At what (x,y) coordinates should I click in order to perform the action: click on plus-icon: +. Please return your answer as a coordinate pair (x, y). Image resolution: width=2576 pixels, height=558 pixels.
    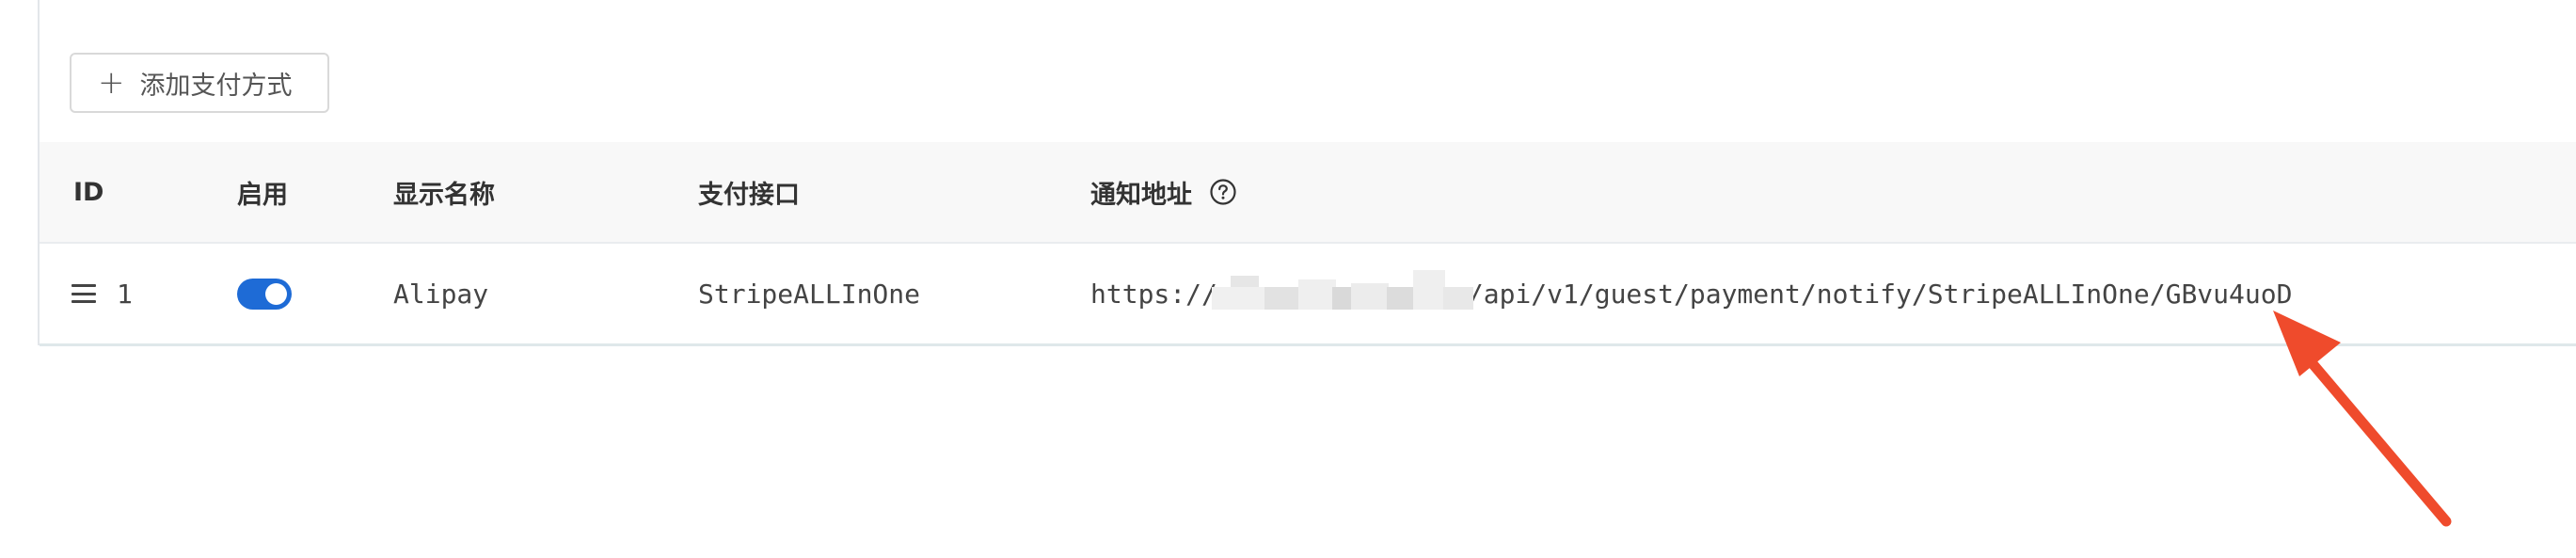
    Looking at the image, I should click on (111, 83).